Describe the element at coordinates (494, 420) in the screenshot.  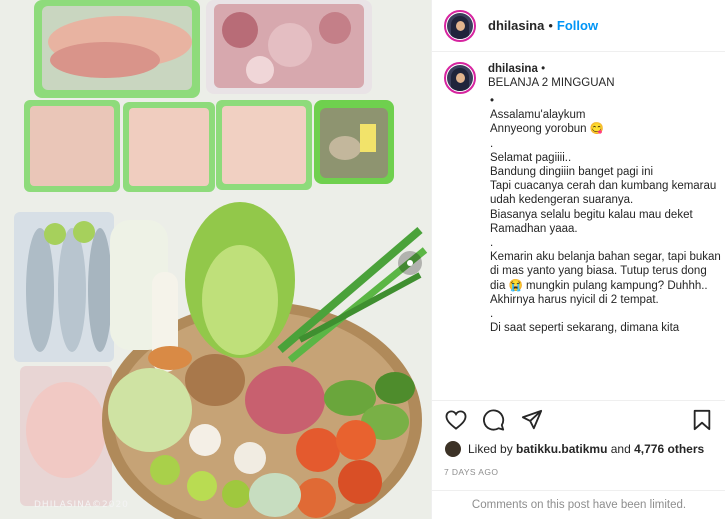
I see `comment-icon` at that location.